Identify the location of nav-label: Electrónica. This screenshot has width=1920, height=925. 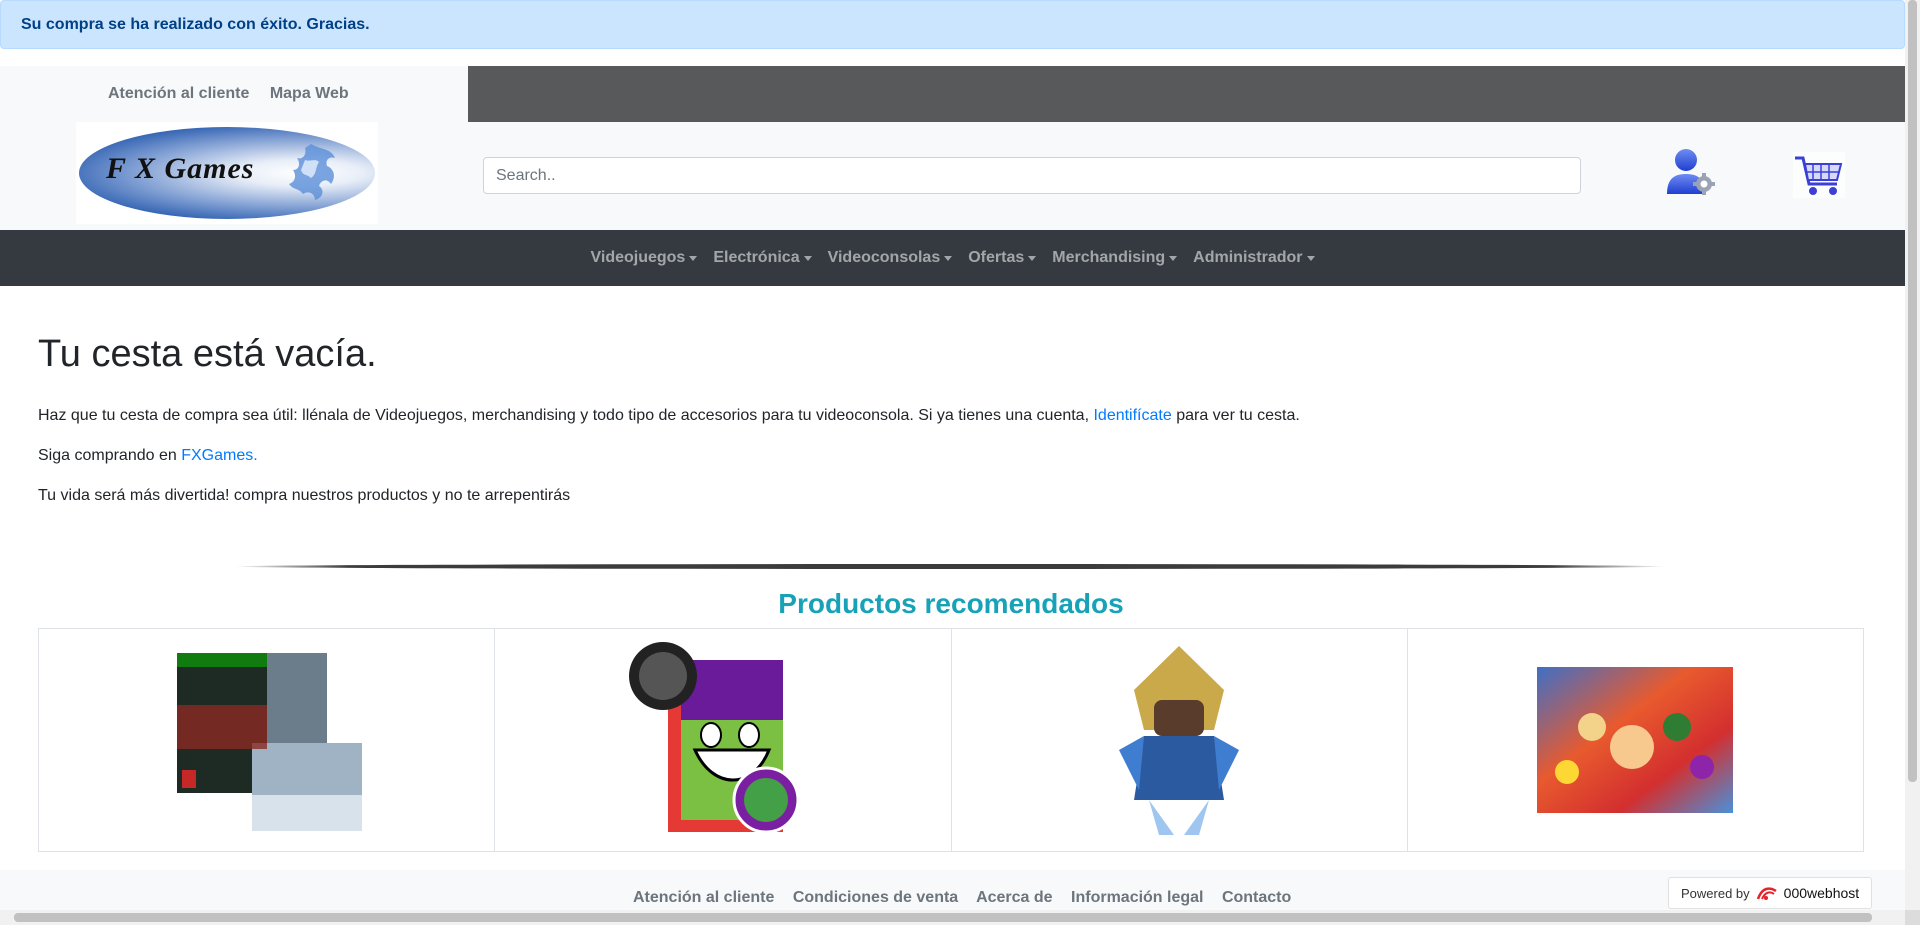
(756, 257).